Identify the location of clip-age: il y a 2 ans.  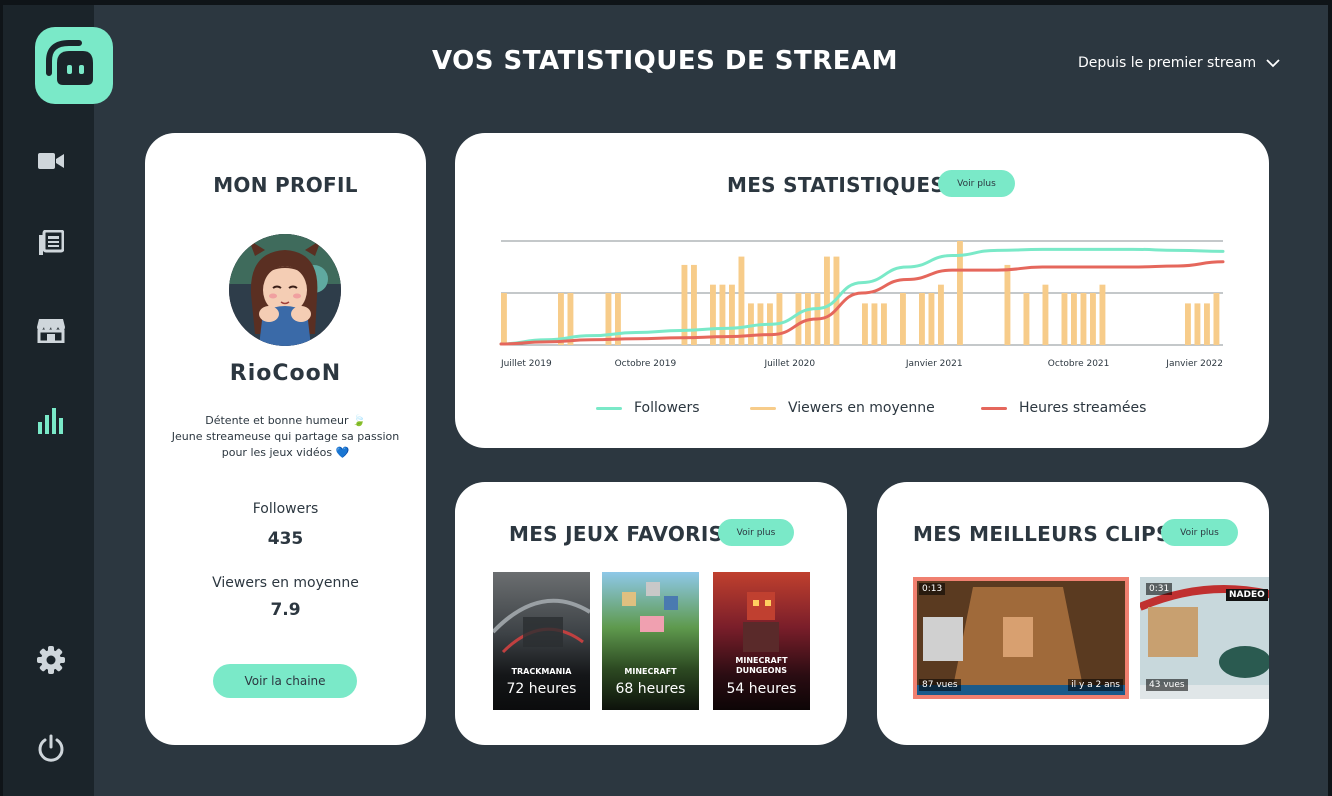
(1095, 685).